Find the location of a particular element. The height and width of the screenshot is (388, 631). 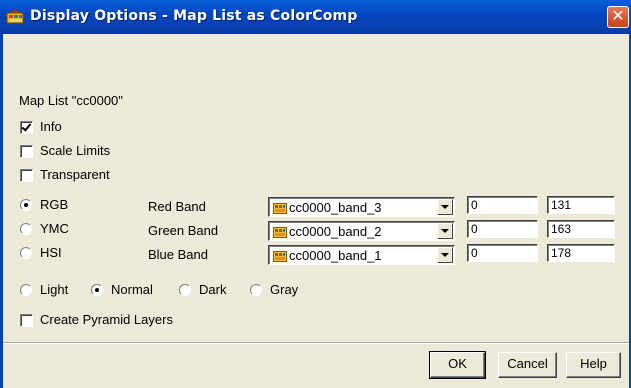

ymc-label: YMC is located at coordinates (54, 228).